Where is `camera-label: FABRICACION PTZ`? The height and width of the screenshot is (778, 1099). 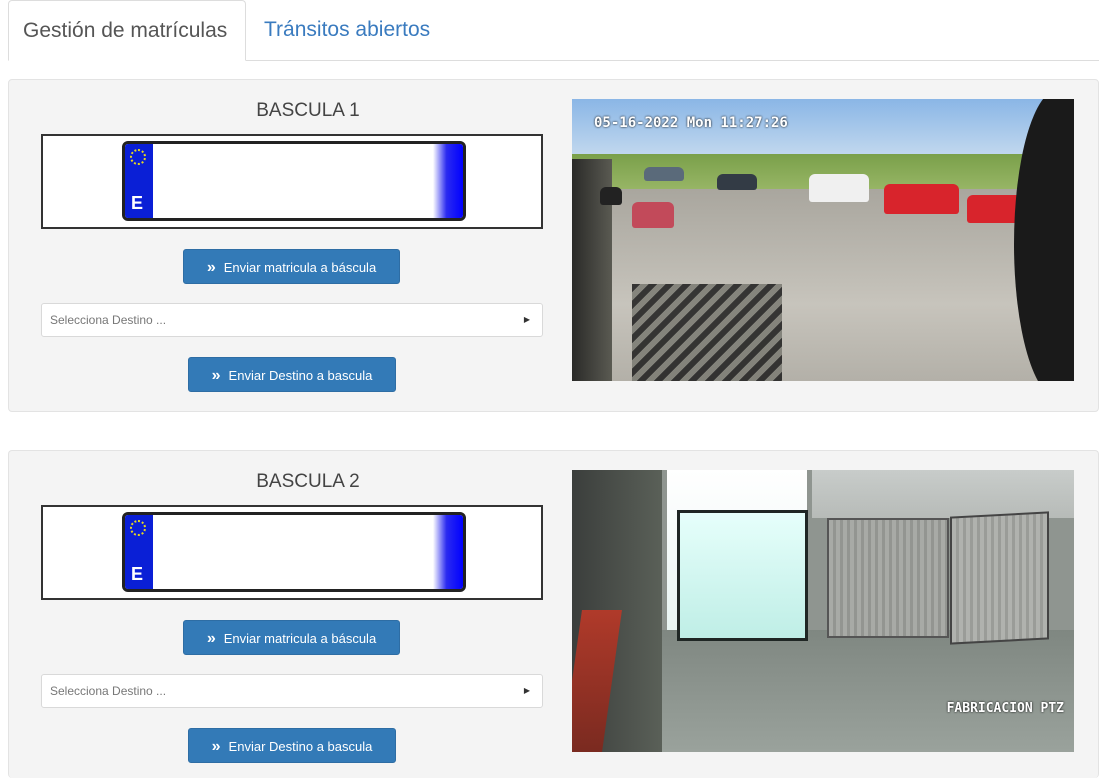 camera-label: FABRICACION PTZ is located at coordinates (1005, 708).